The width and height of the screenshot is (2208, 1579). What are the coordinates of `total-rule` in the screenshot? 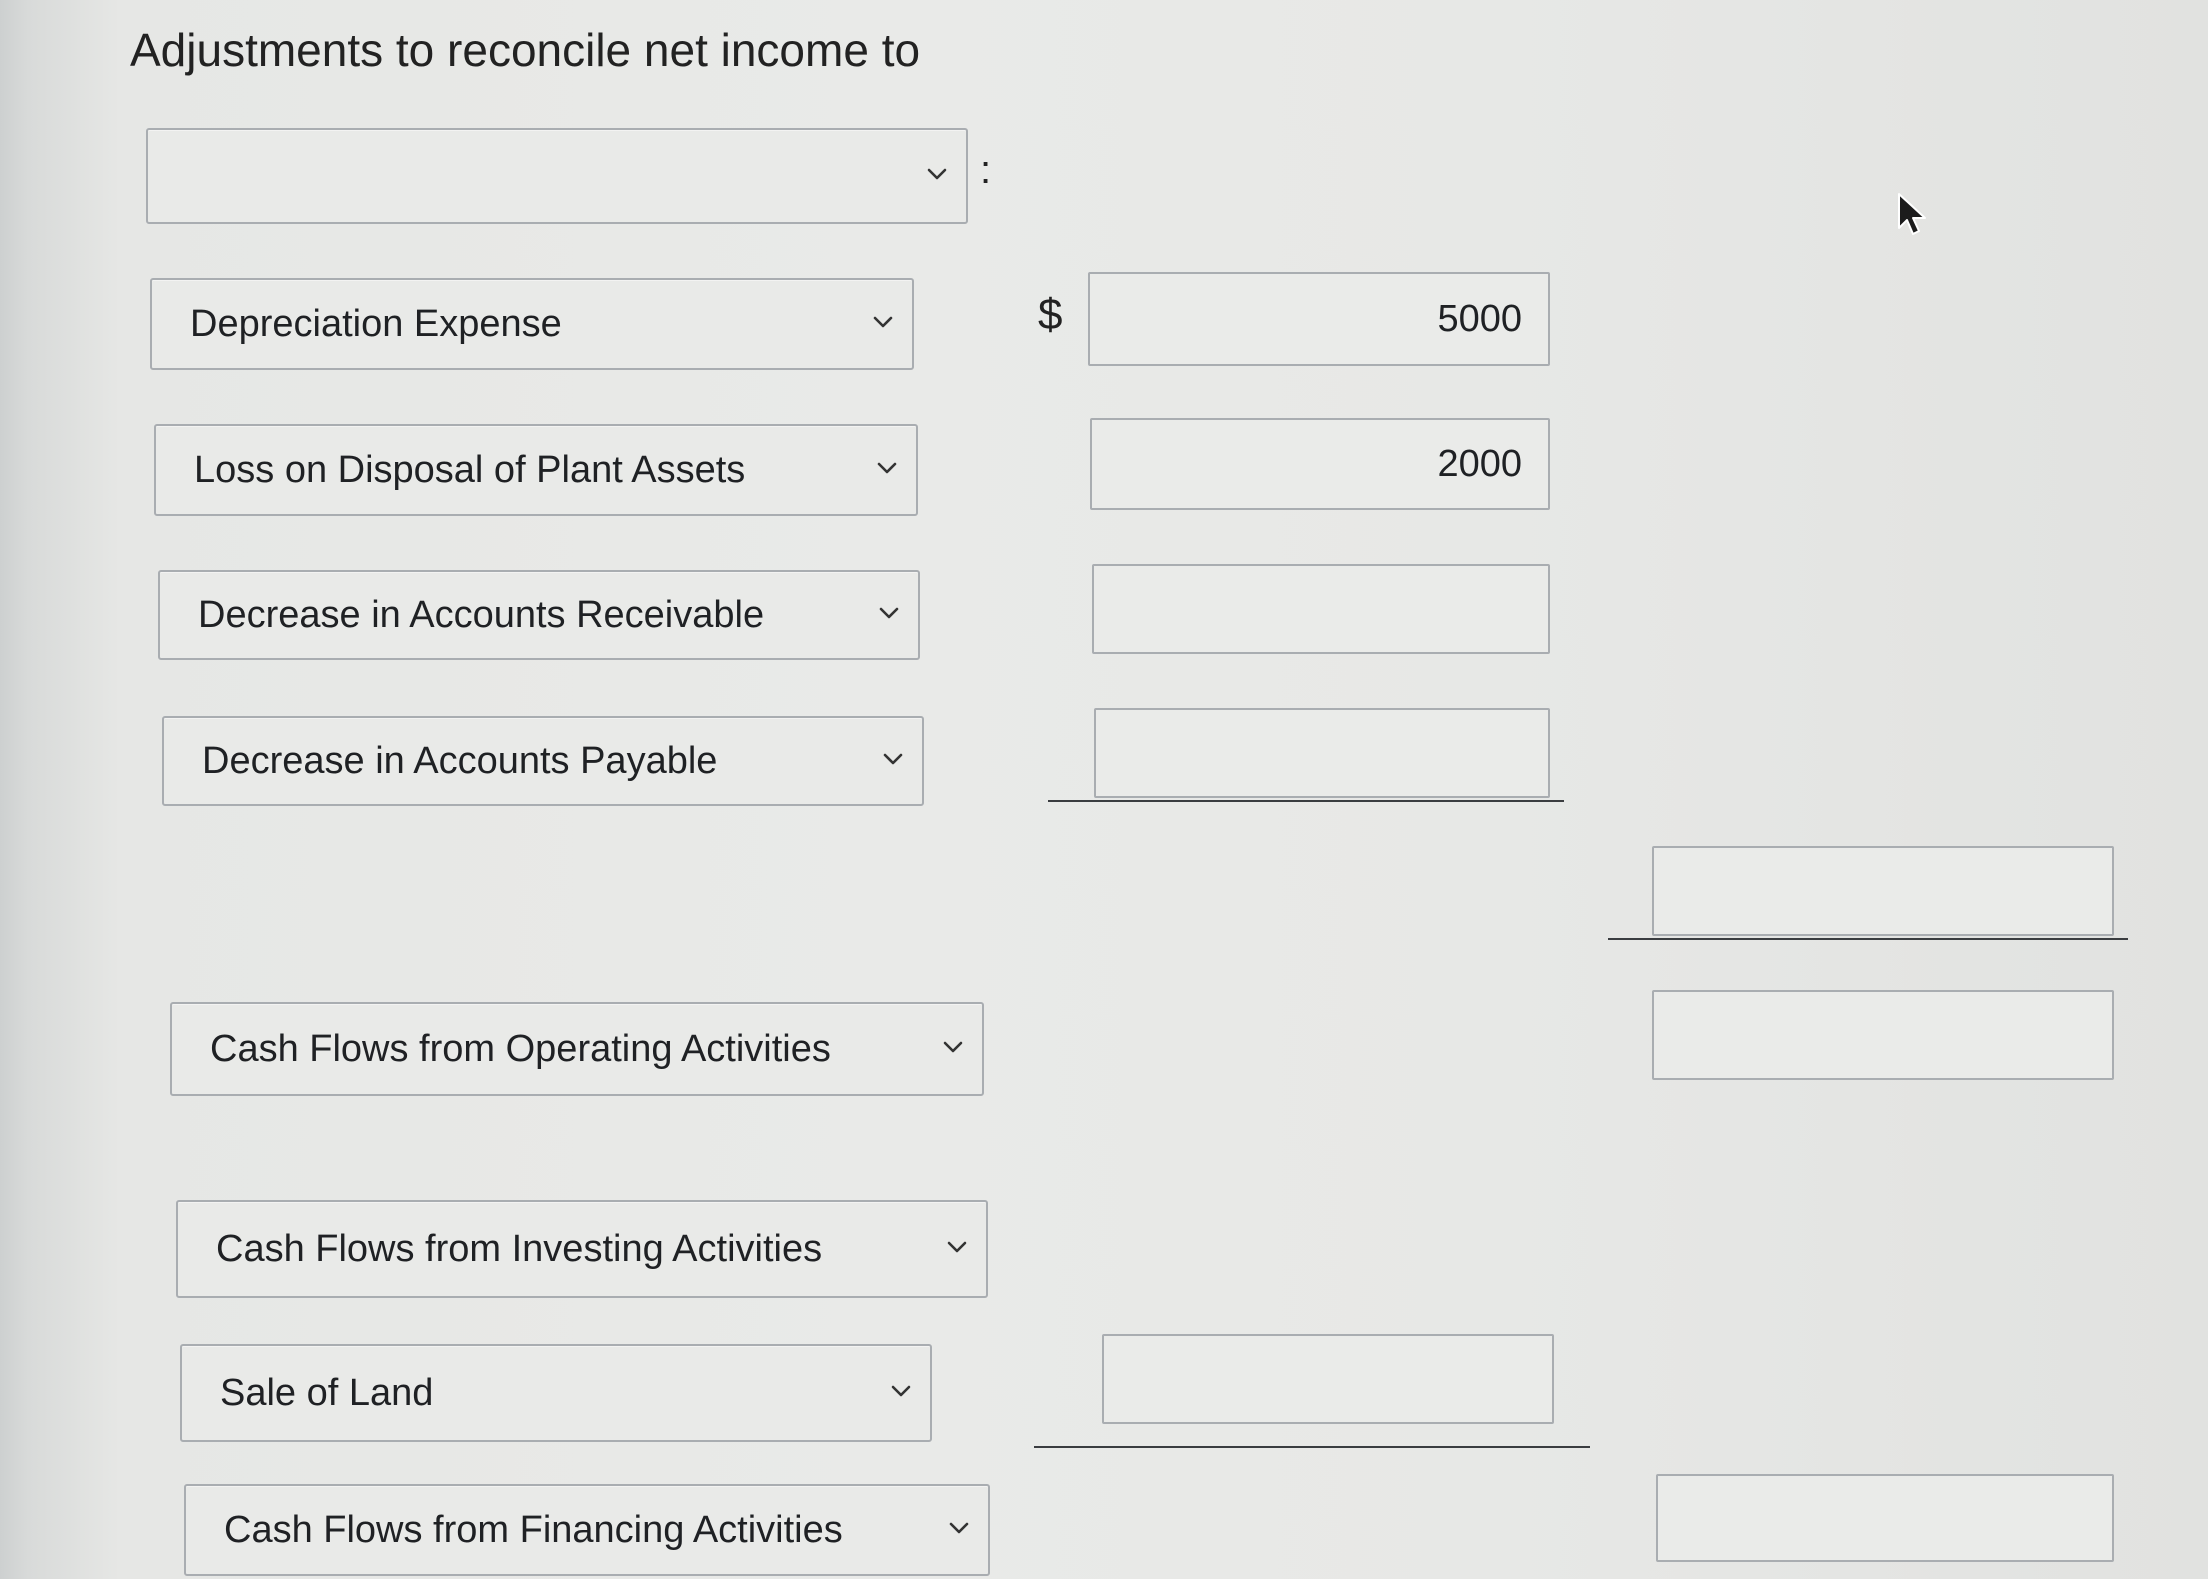 It's located at (1868, 939).